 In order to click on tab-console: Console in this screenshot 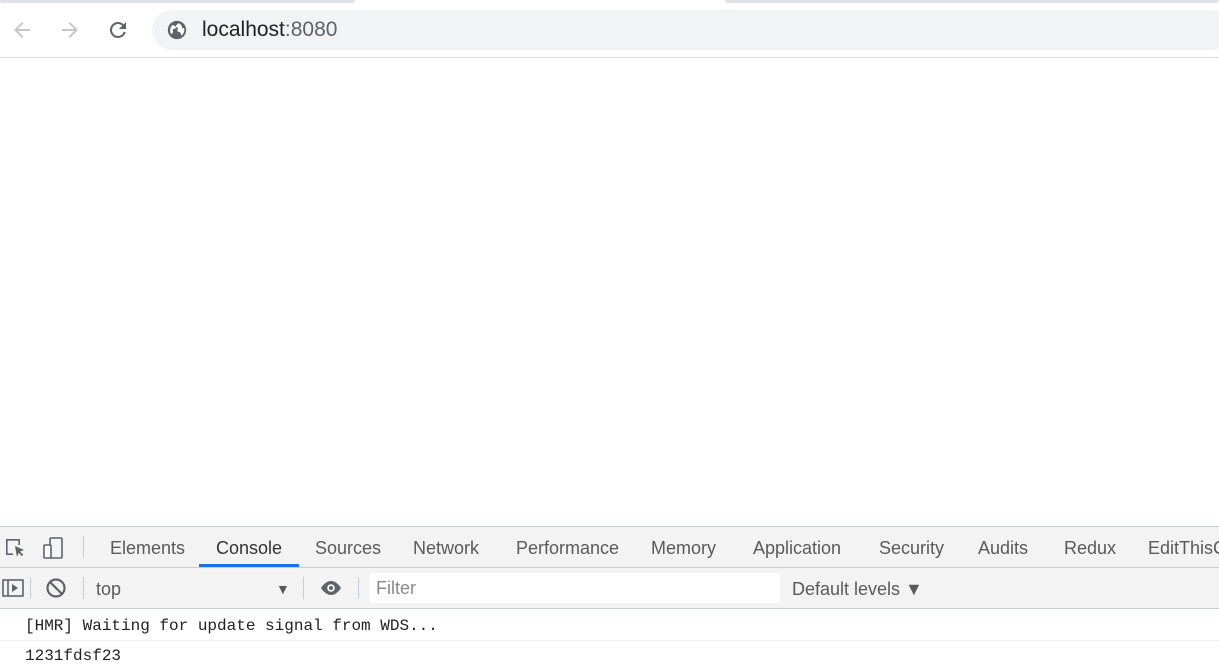, I will do `click(249, 547)`.